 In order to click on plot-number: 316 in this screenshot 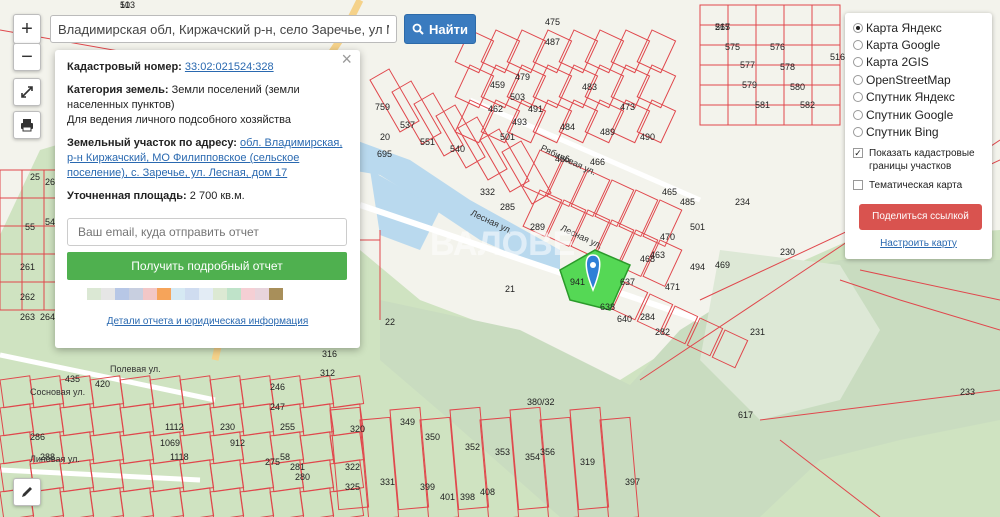, I will do `click(329, 354)`.